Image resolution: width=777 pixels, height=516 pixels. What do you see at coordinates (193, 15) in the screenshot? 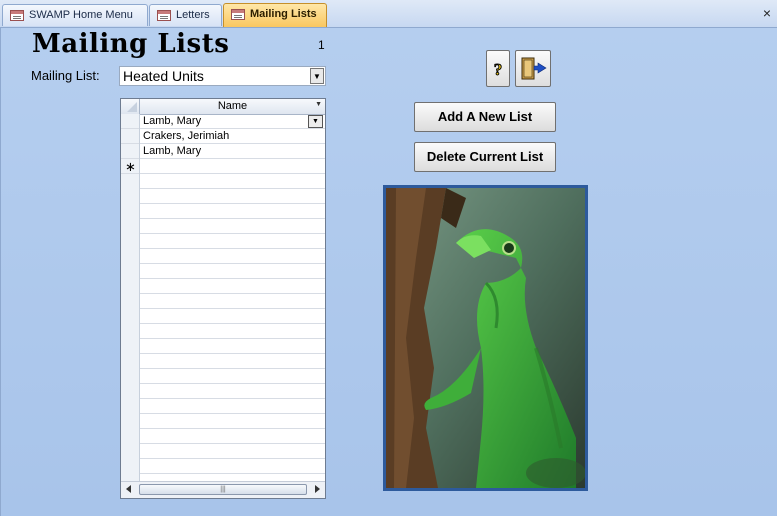
I see `tab-label: Letters` at bounding box center [193, 15].